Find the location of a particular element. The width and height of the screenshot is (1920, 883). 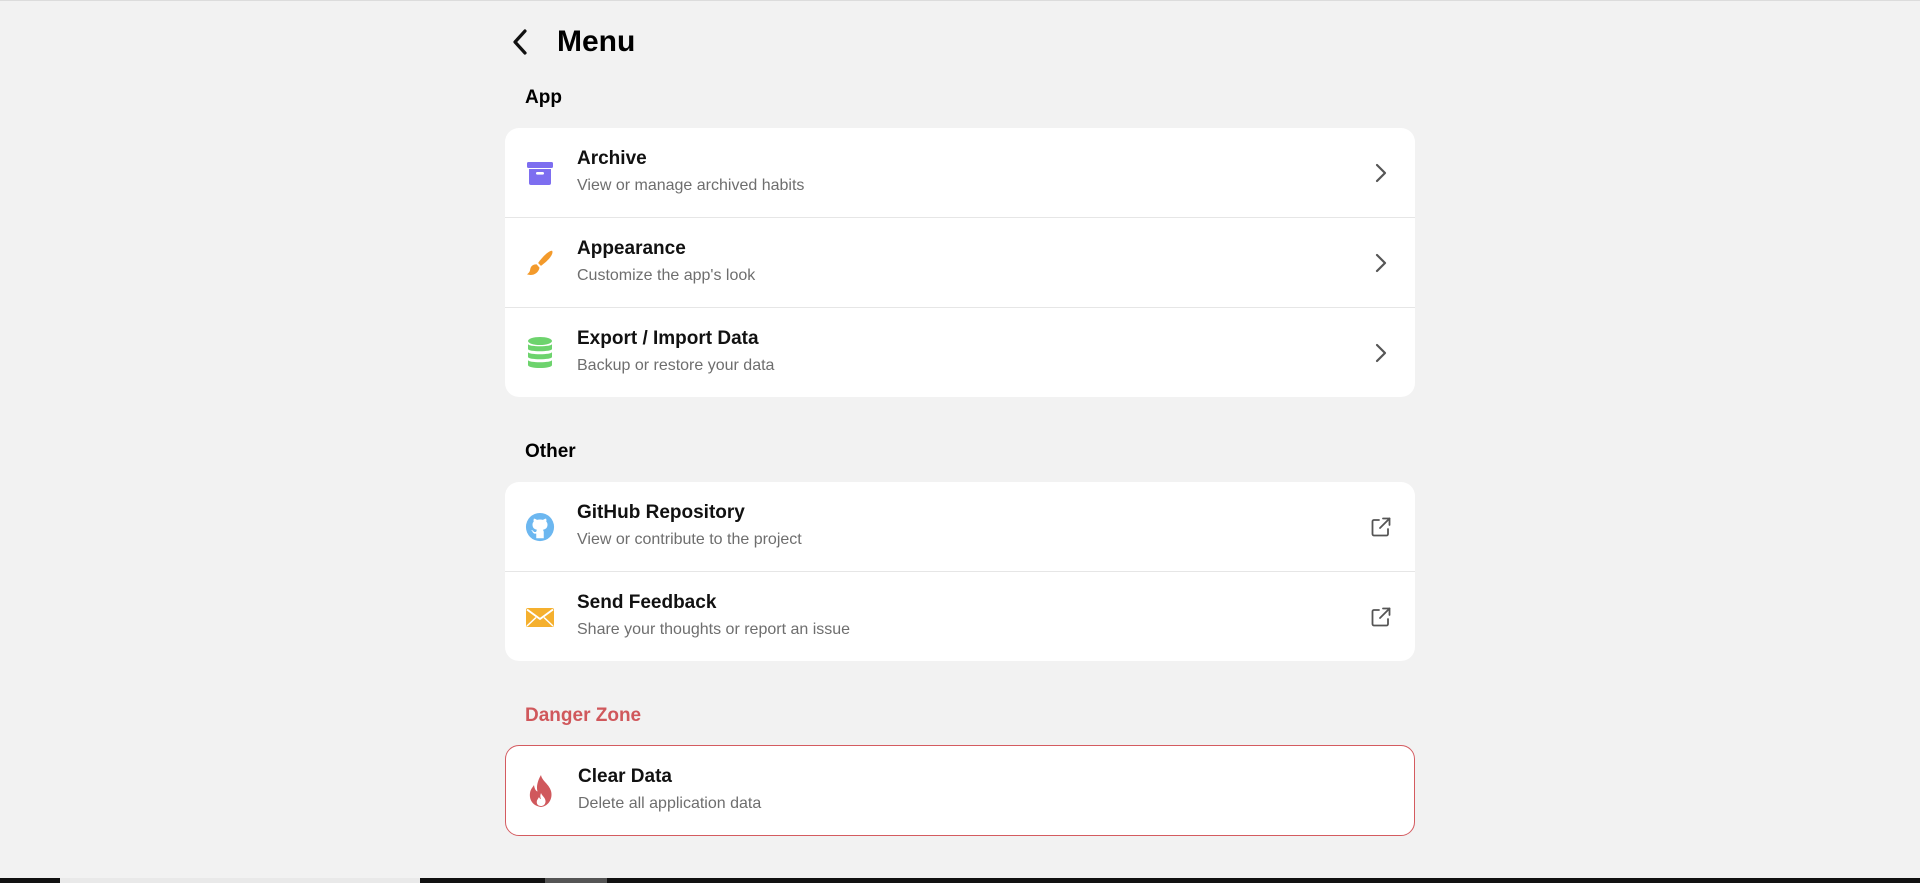

menu-item-description: View or contribute to the project is located at coordinates (689, 539).